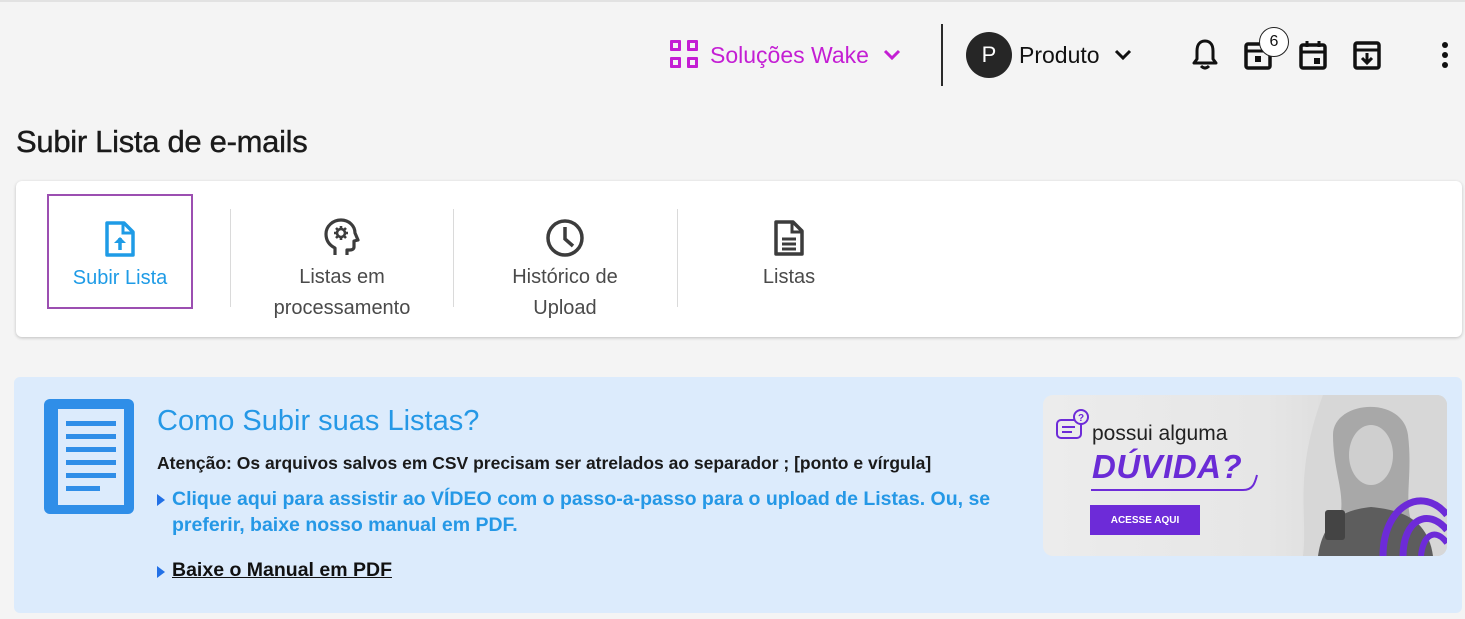  I want to click on tab-label: Subir Lista, so click(120, 278).